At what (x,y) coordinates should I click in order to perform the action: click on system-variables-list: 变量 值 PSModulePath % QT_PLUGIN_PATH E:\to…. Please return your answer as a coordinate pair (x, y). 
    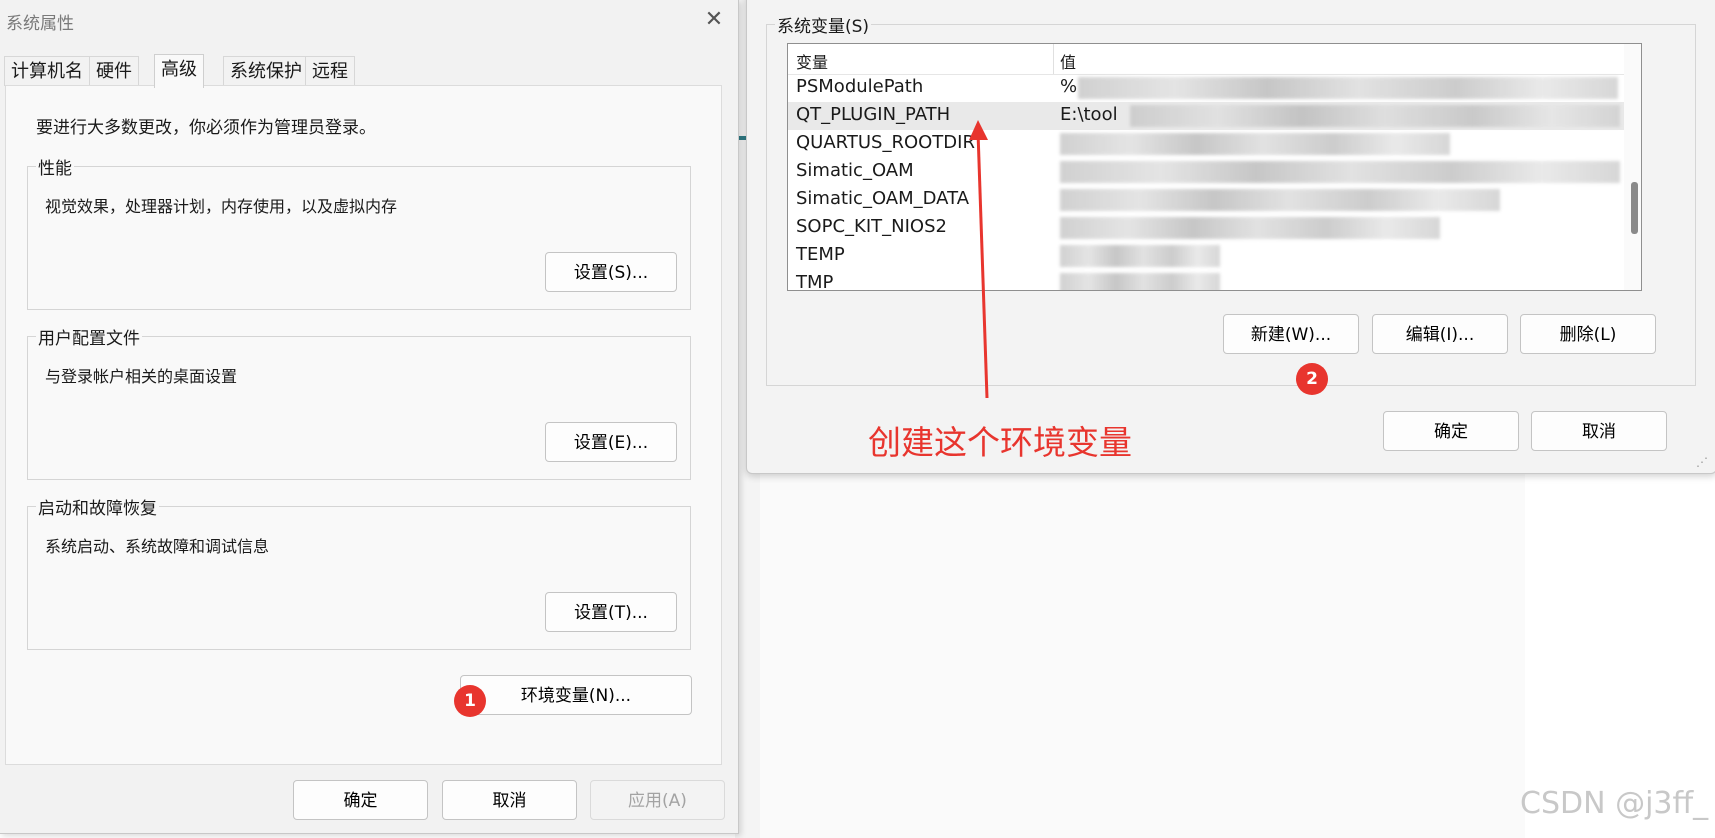
    Looking at the image, I should click on (1214, 167).